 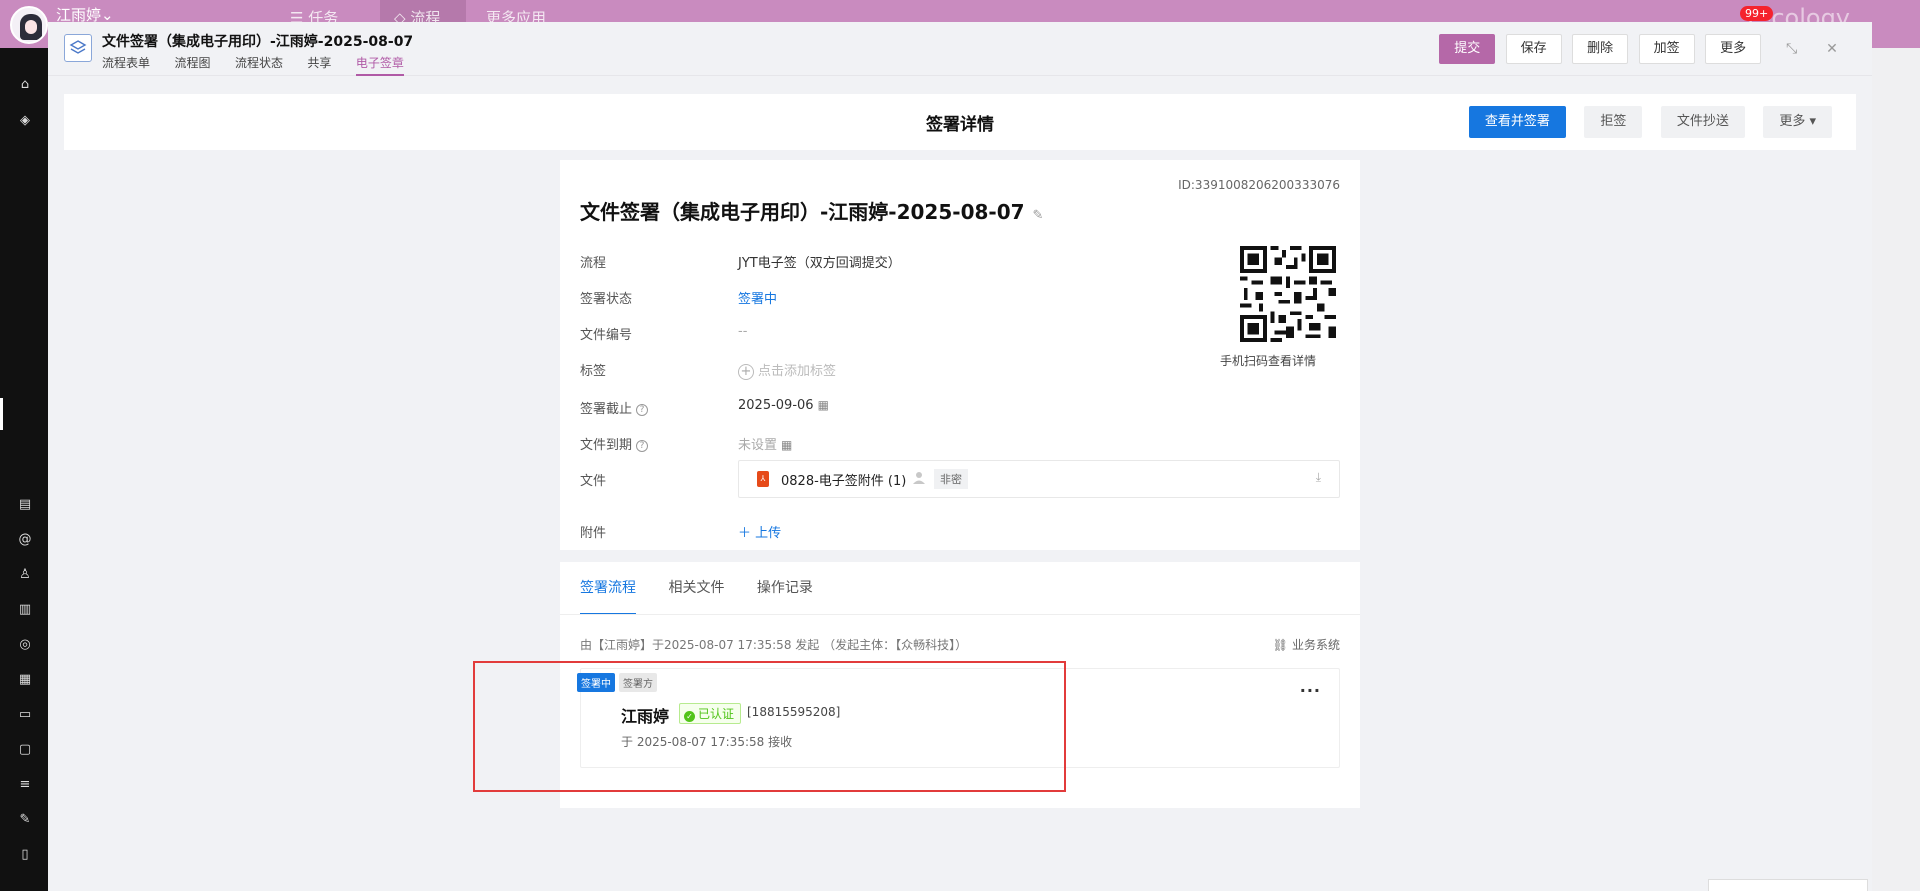 I want to click on sidebar-active-marker, so click(x=1, y=414).